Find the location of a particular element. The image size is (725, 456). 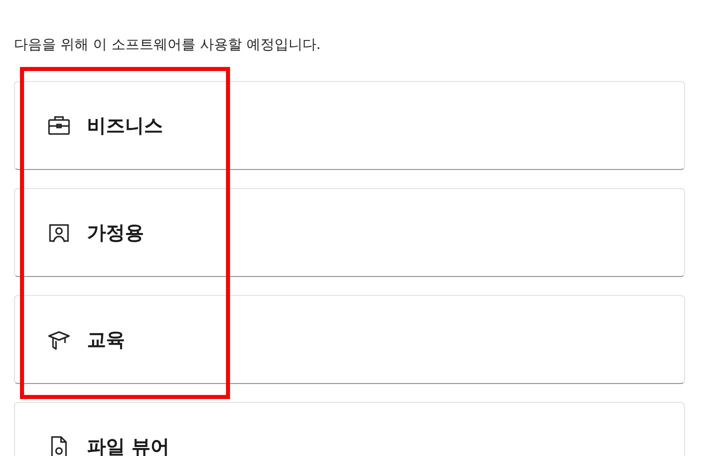

briefcase-icon is located at coordinates (59, 126).